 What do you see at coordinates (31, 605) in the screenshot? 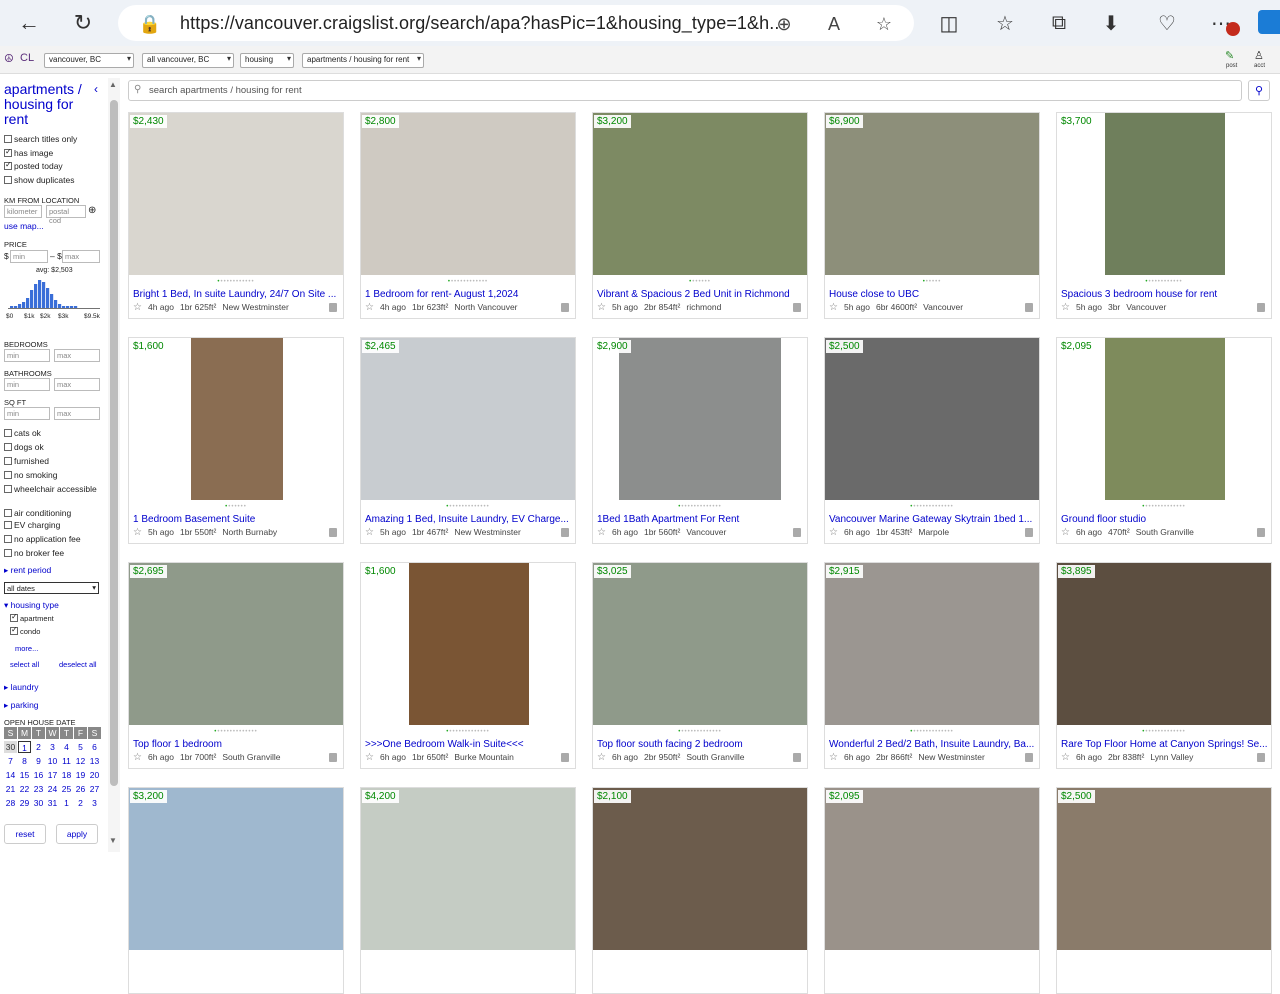
I see `housing-type-toggle: ▾ housing type` at bounding box center [31, 605].